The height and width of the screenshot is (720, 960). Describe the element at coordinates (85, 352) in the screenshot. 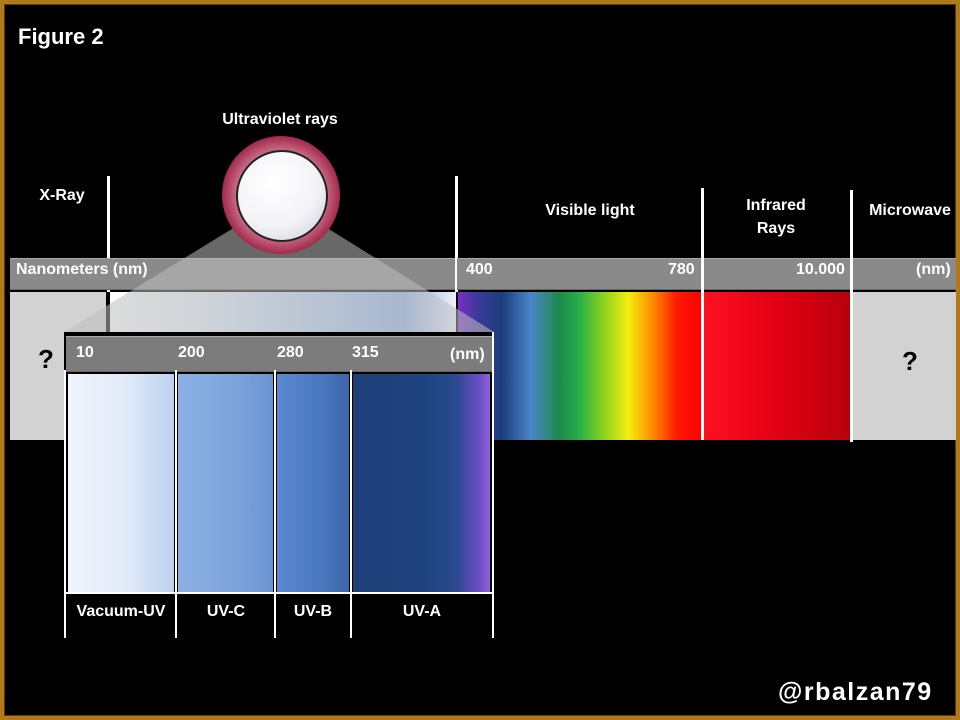

I see `uv-tick-10: 10` at that location.